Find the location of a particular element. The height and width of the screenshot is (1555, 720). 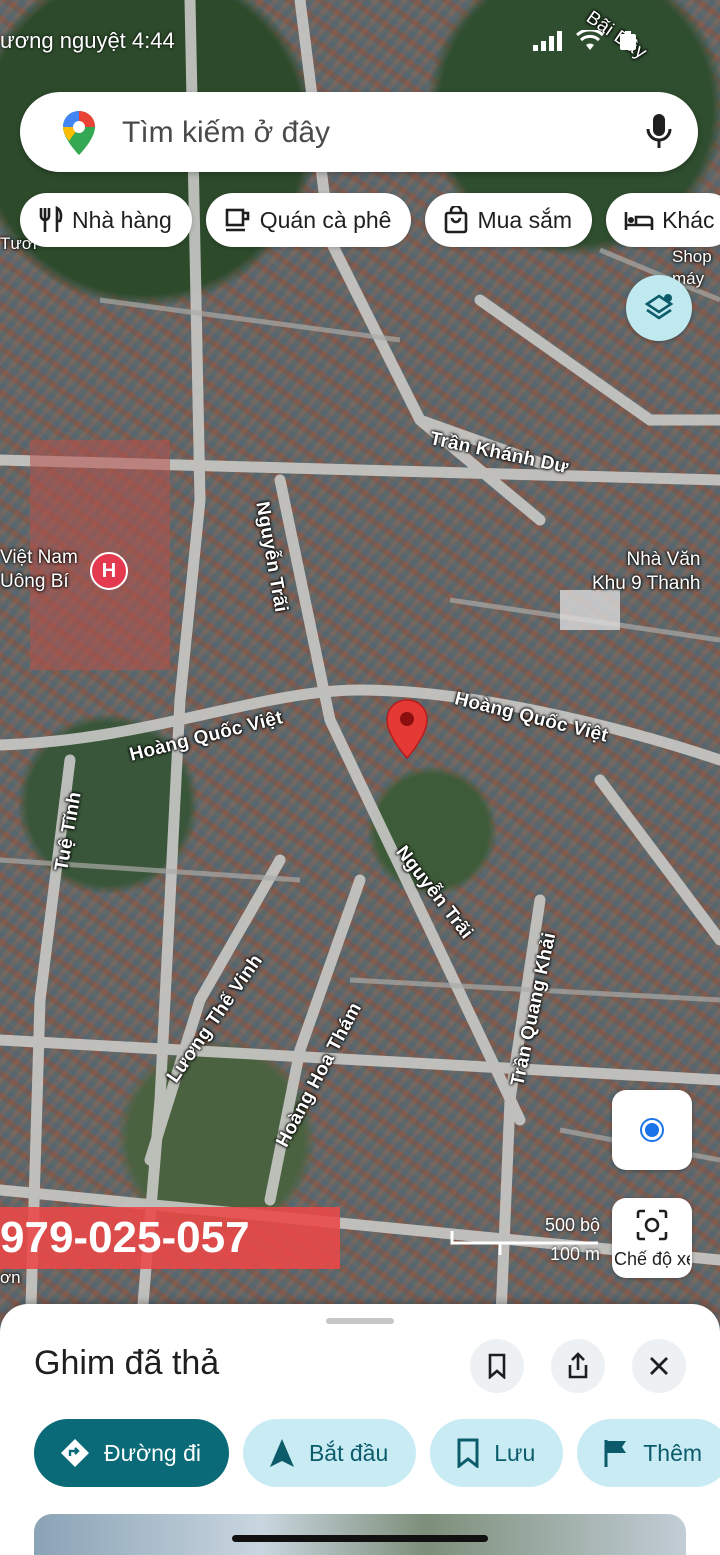

dropped-pin-marker is located at coordinates (407, 731).